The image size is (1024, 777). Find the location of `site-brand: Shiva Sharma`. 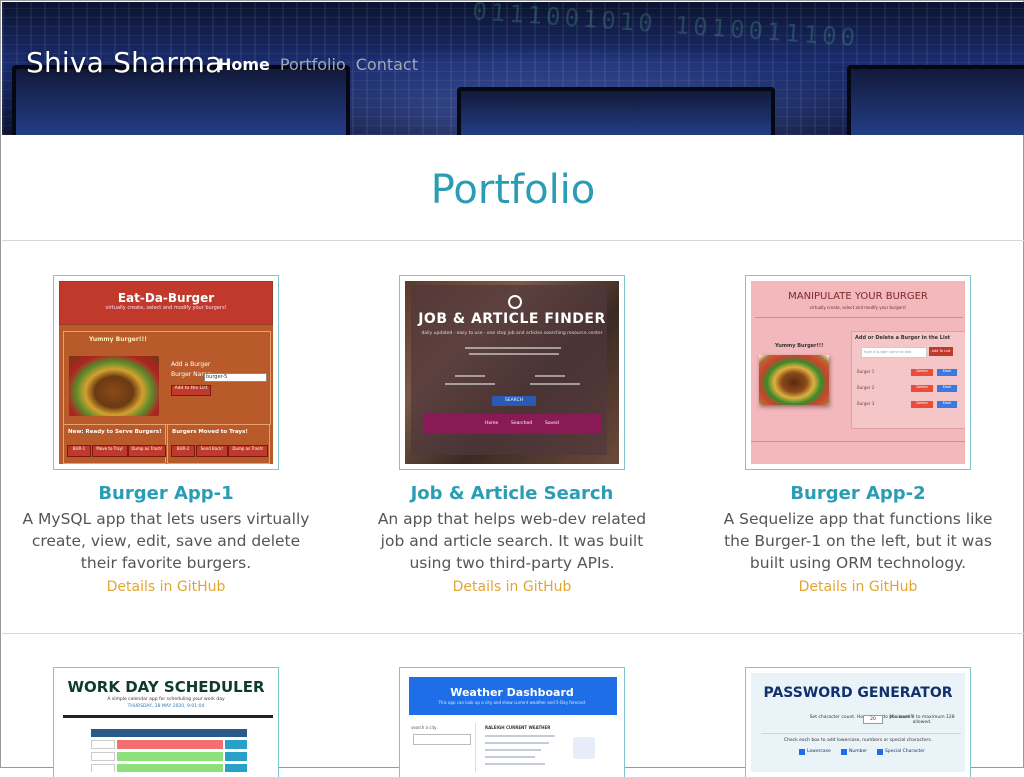

site-brand: Shiva Sharma is located at coordinates (124, 62).